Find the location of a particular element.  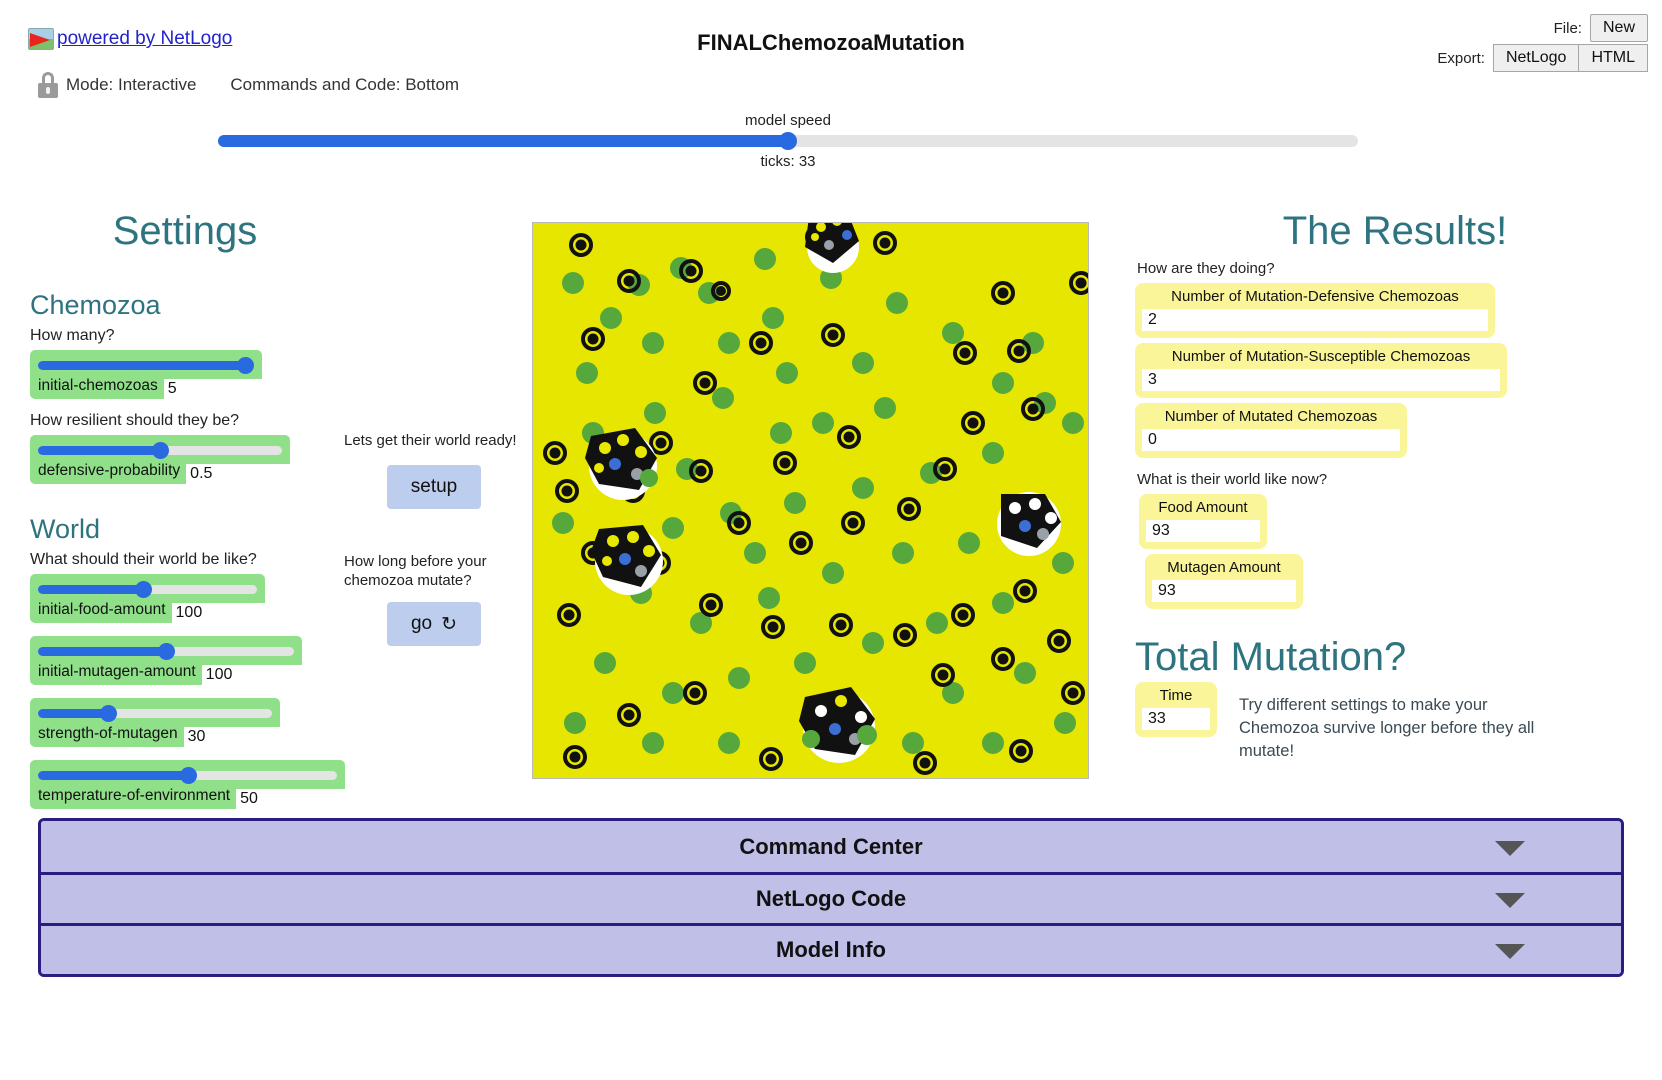

export-controls: Export: NetLogo HTML is located at coordinates (1542, 58).